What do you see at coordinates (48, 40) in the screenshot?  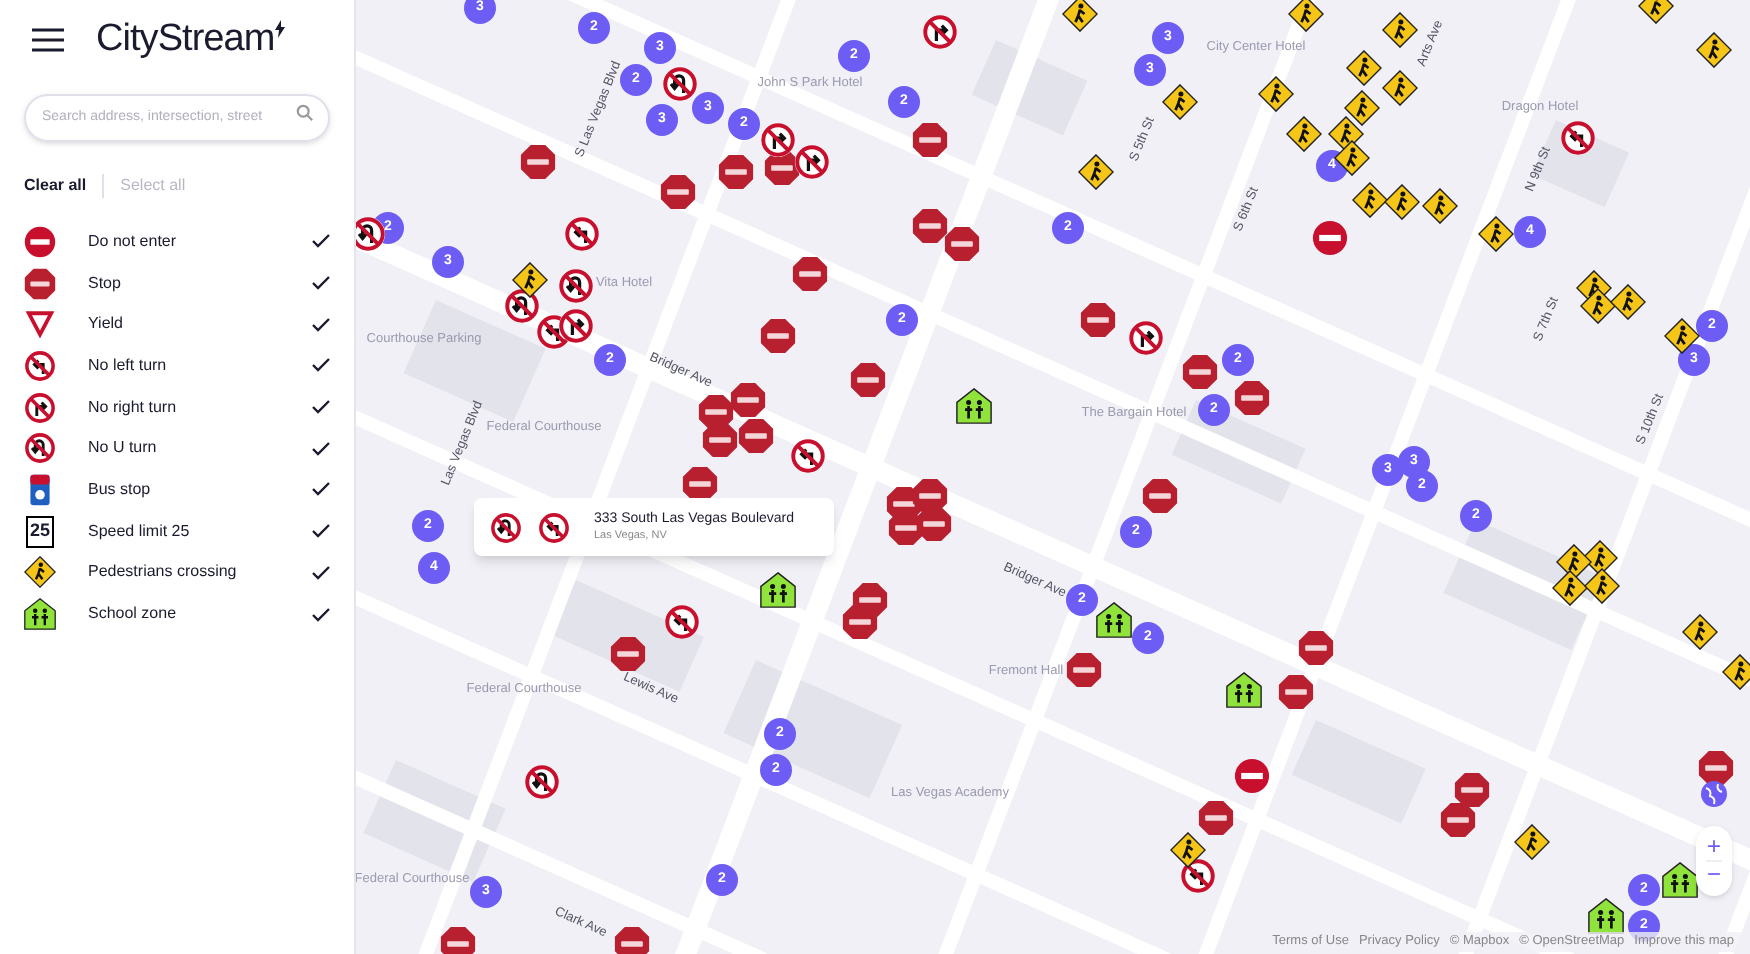 I see `menu-icon` at bounding box center [48, 40].